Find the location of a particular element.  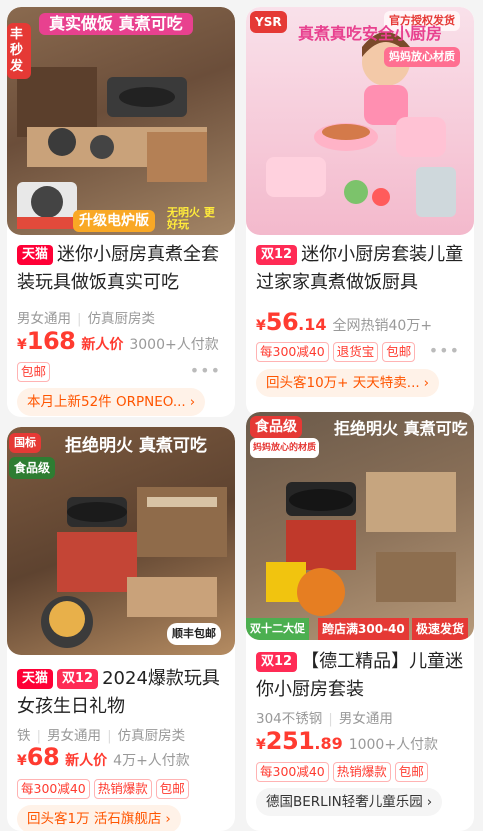

price-row: ¥168 新人价 3000+人付款 is located at coordinates (118, 341).